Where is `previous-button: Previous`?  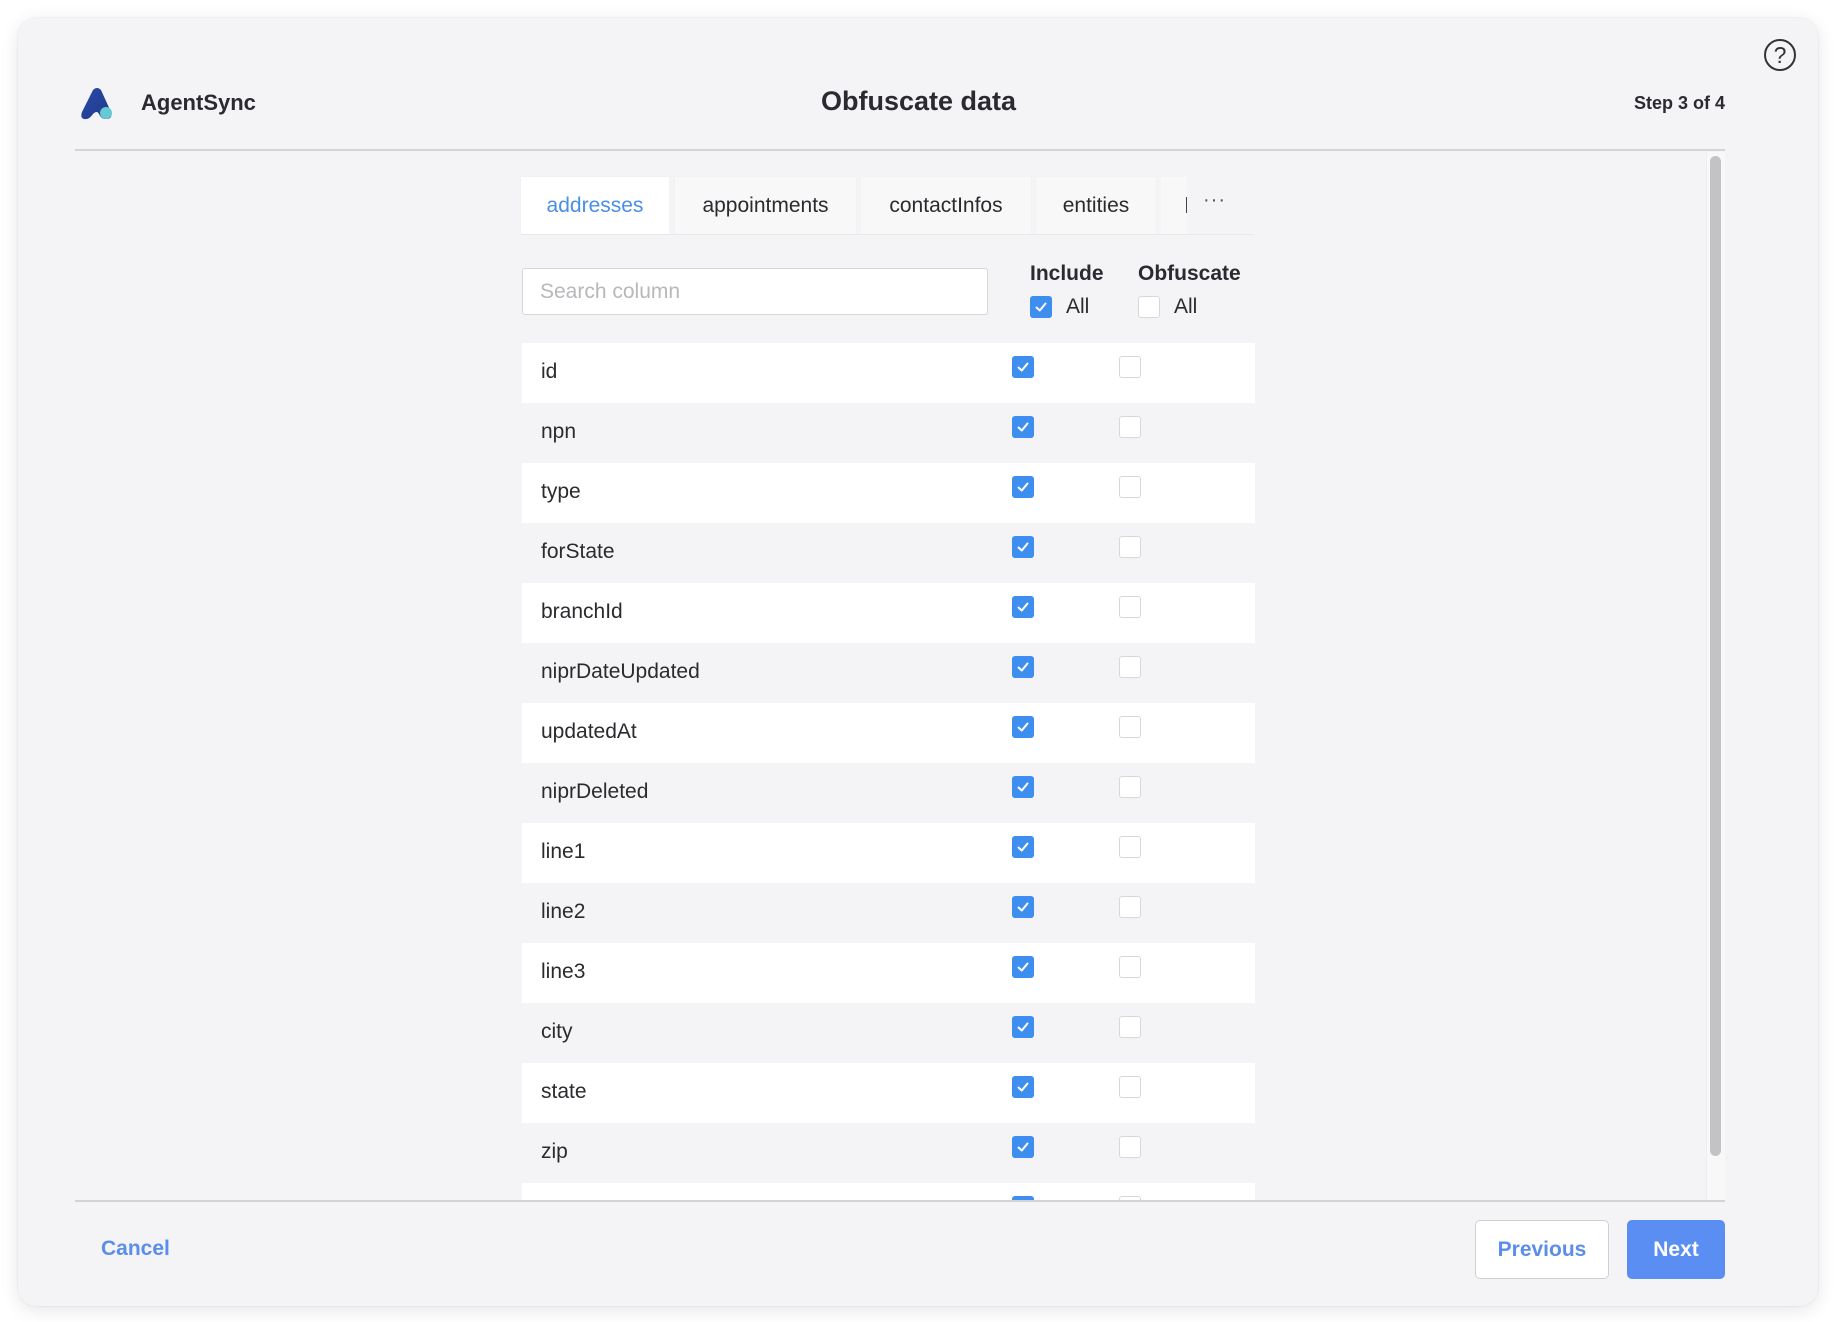
previous-button: Previous is located at coordinates (1542, 1249).